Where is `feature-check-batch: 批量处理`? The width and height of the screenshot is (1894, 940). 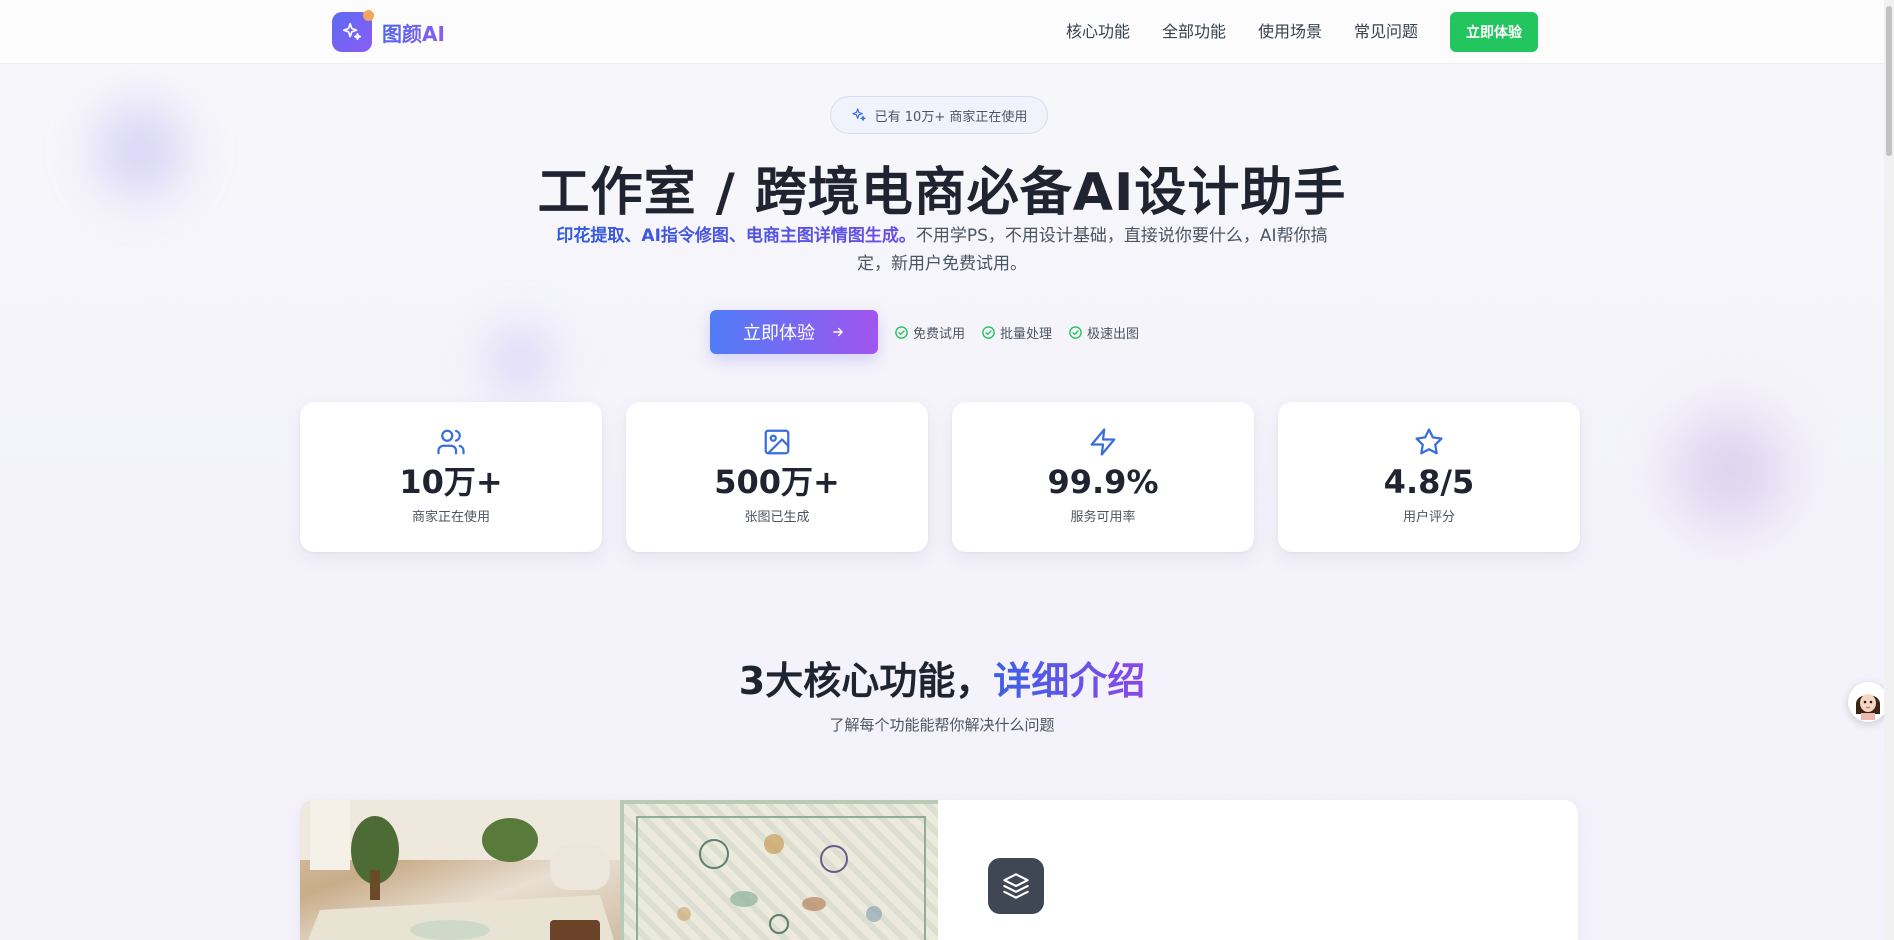 feature-check-batch: 批量处理 is located at coordinates (1016, 332).